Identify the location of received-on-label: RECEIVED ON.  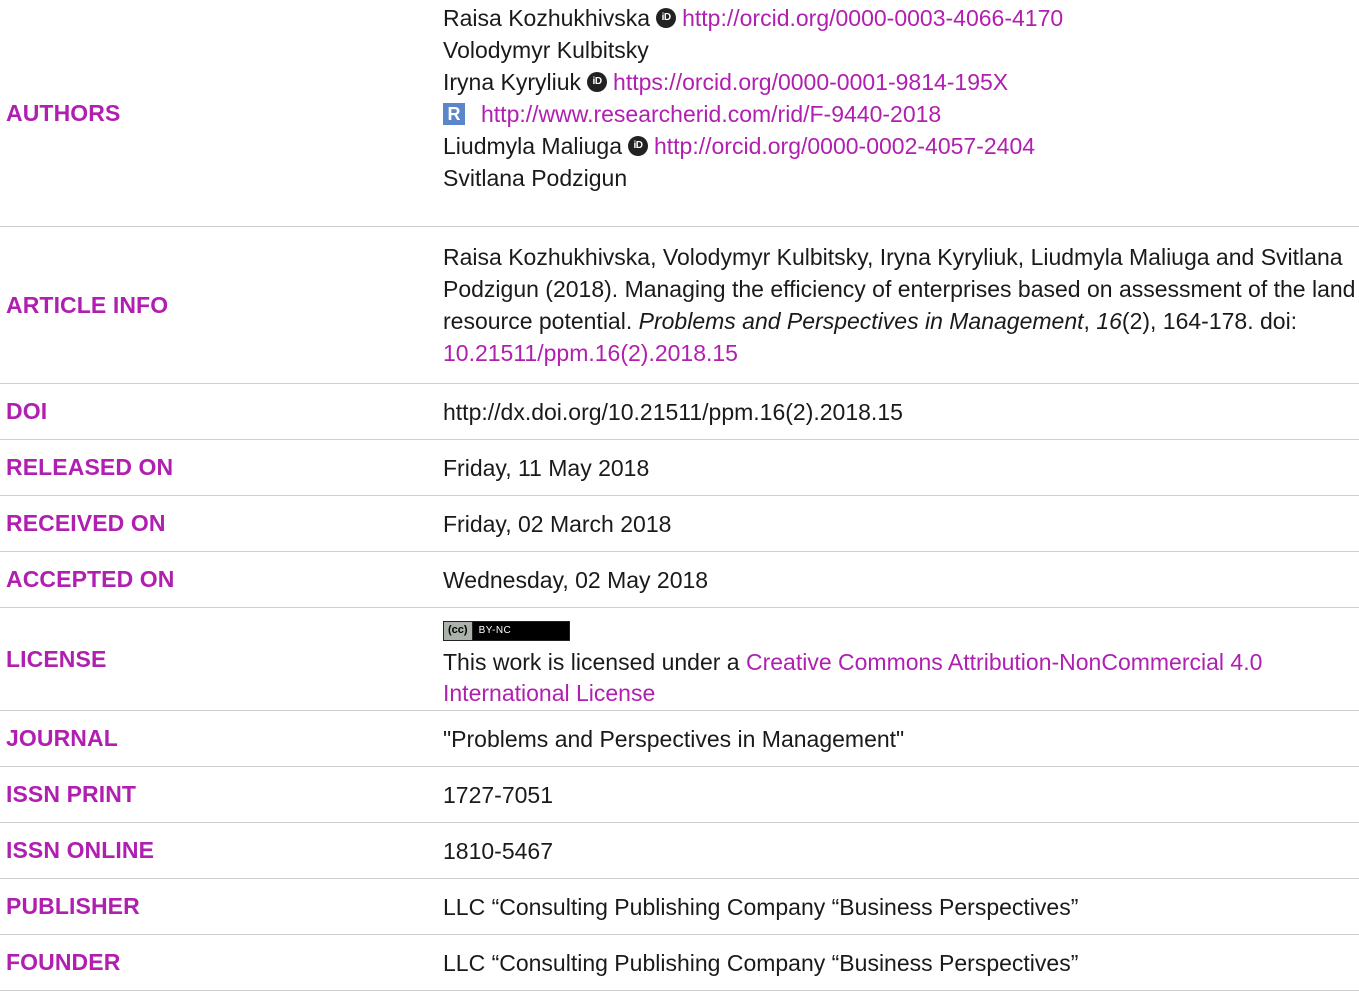
(86, 523).